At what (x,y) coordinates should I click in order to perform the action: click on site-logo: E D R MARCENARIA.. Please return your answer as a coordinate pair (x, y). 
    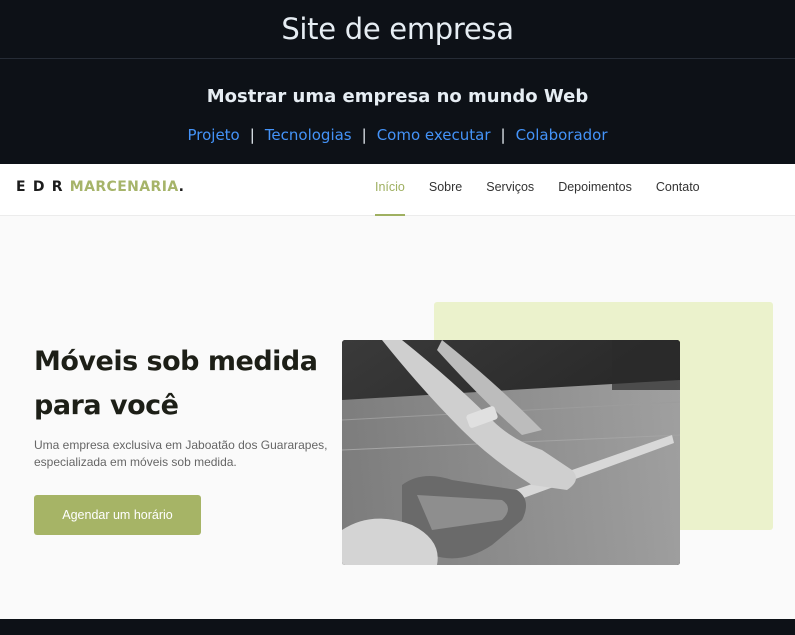
    Looking at the image, I should click on (100, 187).